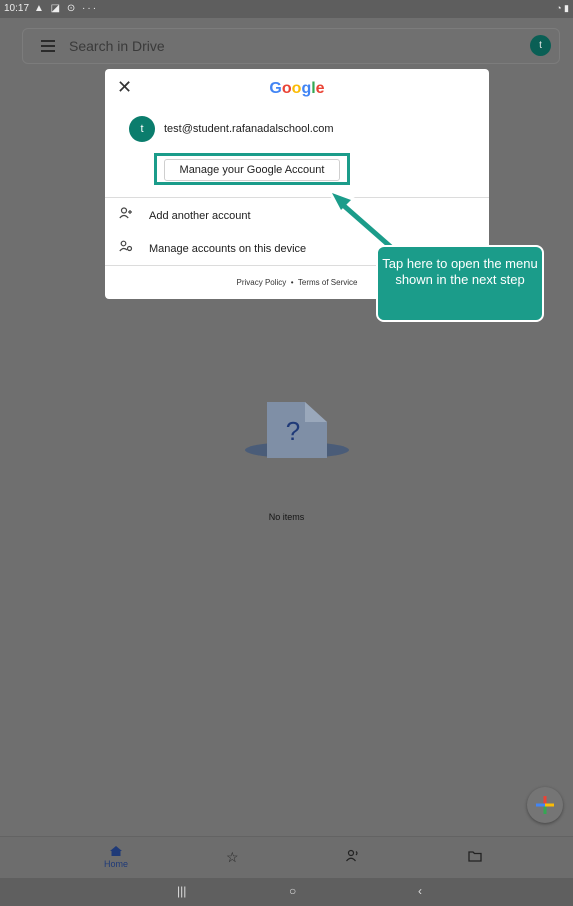 The height and width of the screenshot is (906, 573). I want to click on shared-icon, so click(352, 855).